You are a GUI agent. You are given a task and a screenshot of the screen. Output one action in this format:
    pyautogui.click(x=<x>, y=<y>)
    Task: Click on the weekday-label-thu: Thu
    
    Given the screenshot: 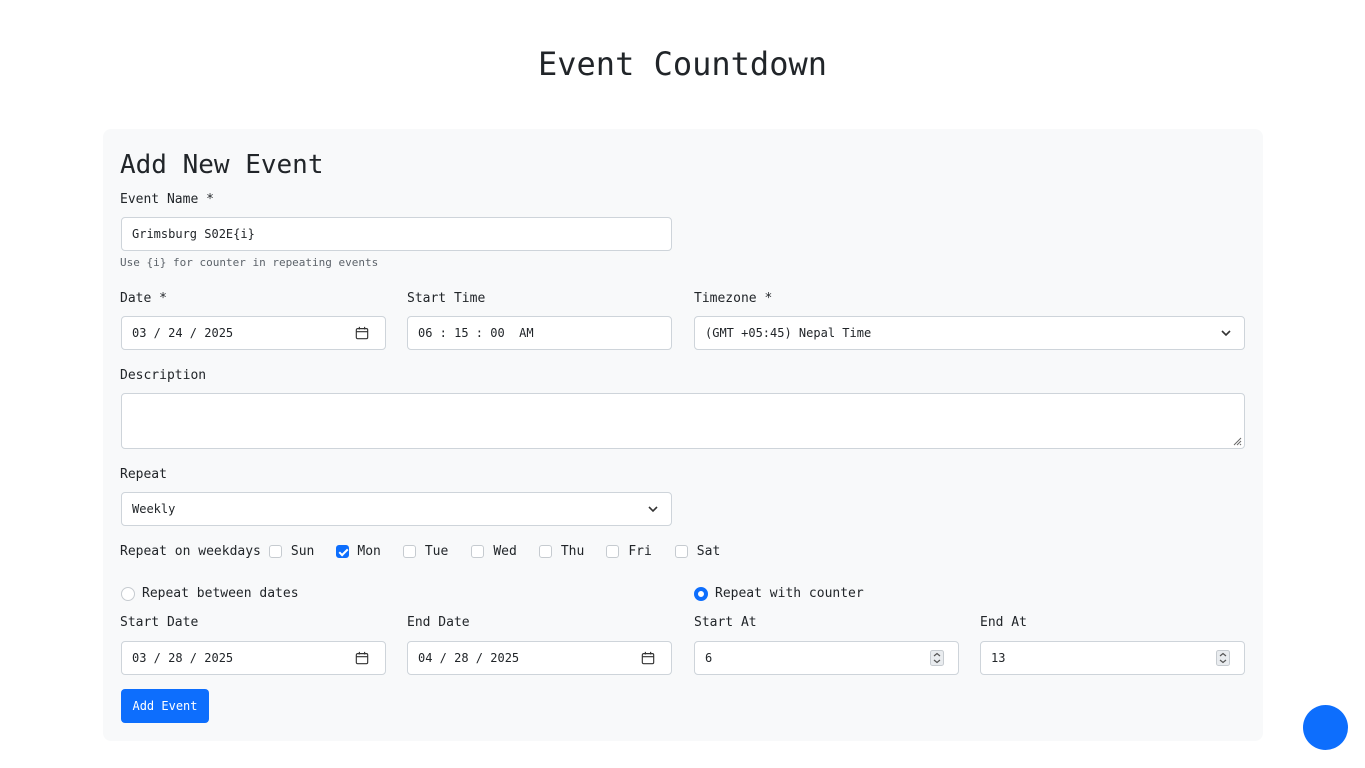 What is the action you would take?
    pyautogui.click(x=572, y=551)
    